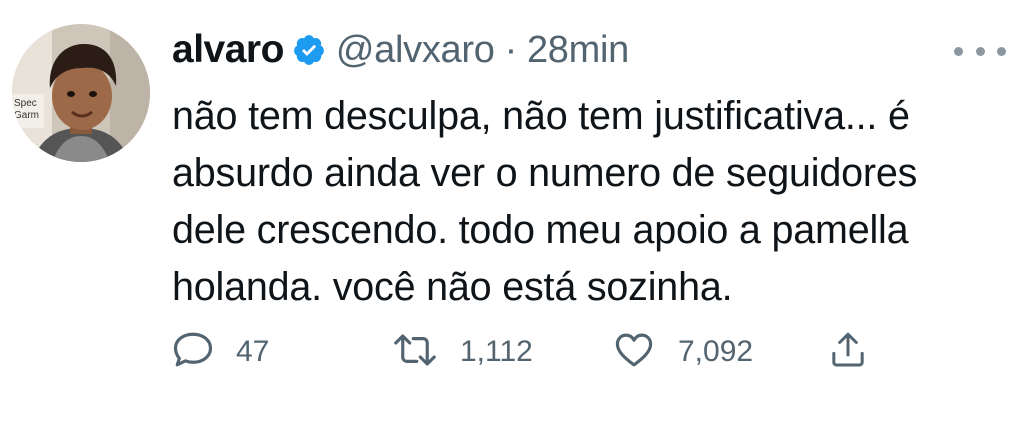 This screenshot has height=435, width=1024. I want to click on tweet-text-line: absurdo ainda ver o numero de seguidores, so click(545, 173).